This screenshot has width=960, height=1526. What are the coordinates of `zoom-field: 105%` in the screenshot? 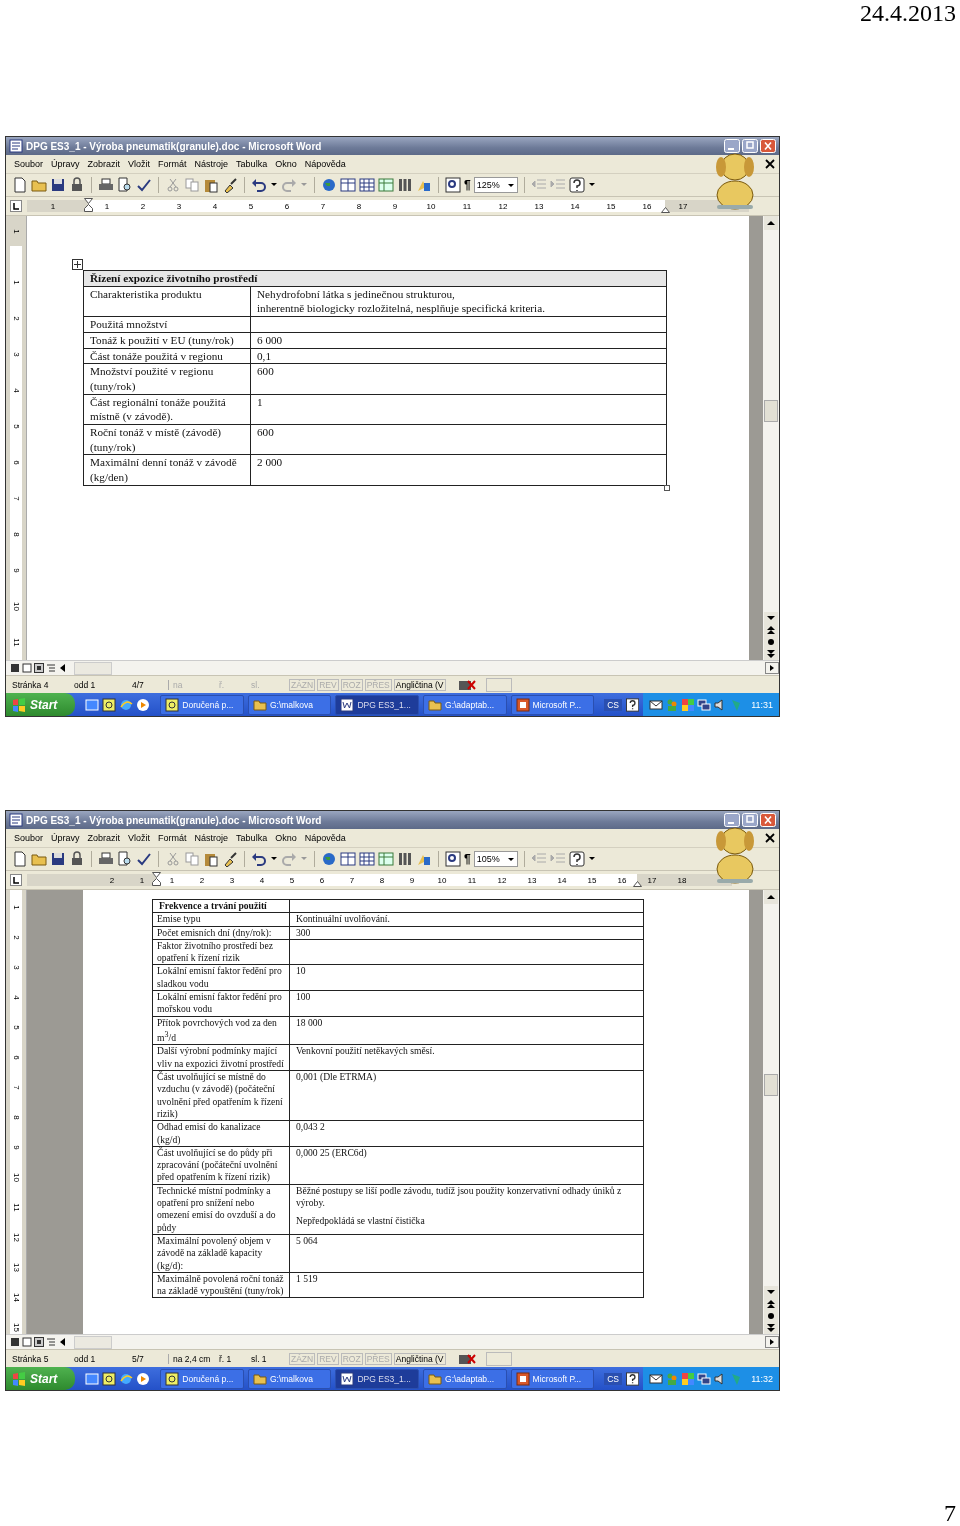 It's located at (495, 859).